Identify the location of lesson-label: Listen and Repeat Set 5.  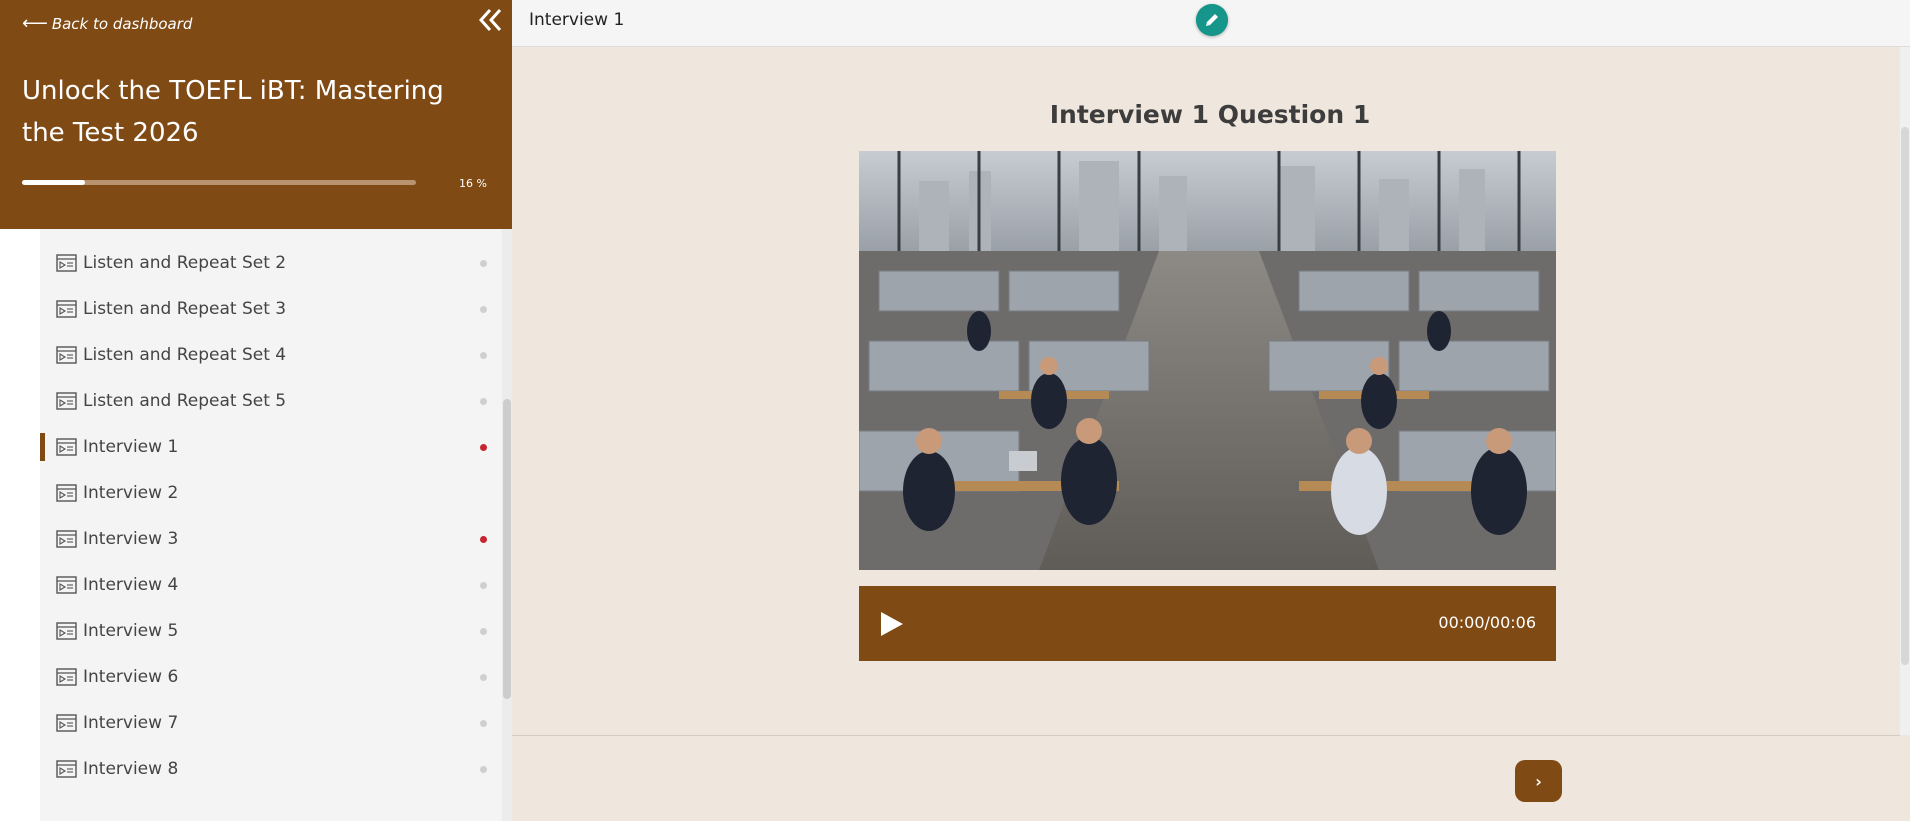
(185, 401).